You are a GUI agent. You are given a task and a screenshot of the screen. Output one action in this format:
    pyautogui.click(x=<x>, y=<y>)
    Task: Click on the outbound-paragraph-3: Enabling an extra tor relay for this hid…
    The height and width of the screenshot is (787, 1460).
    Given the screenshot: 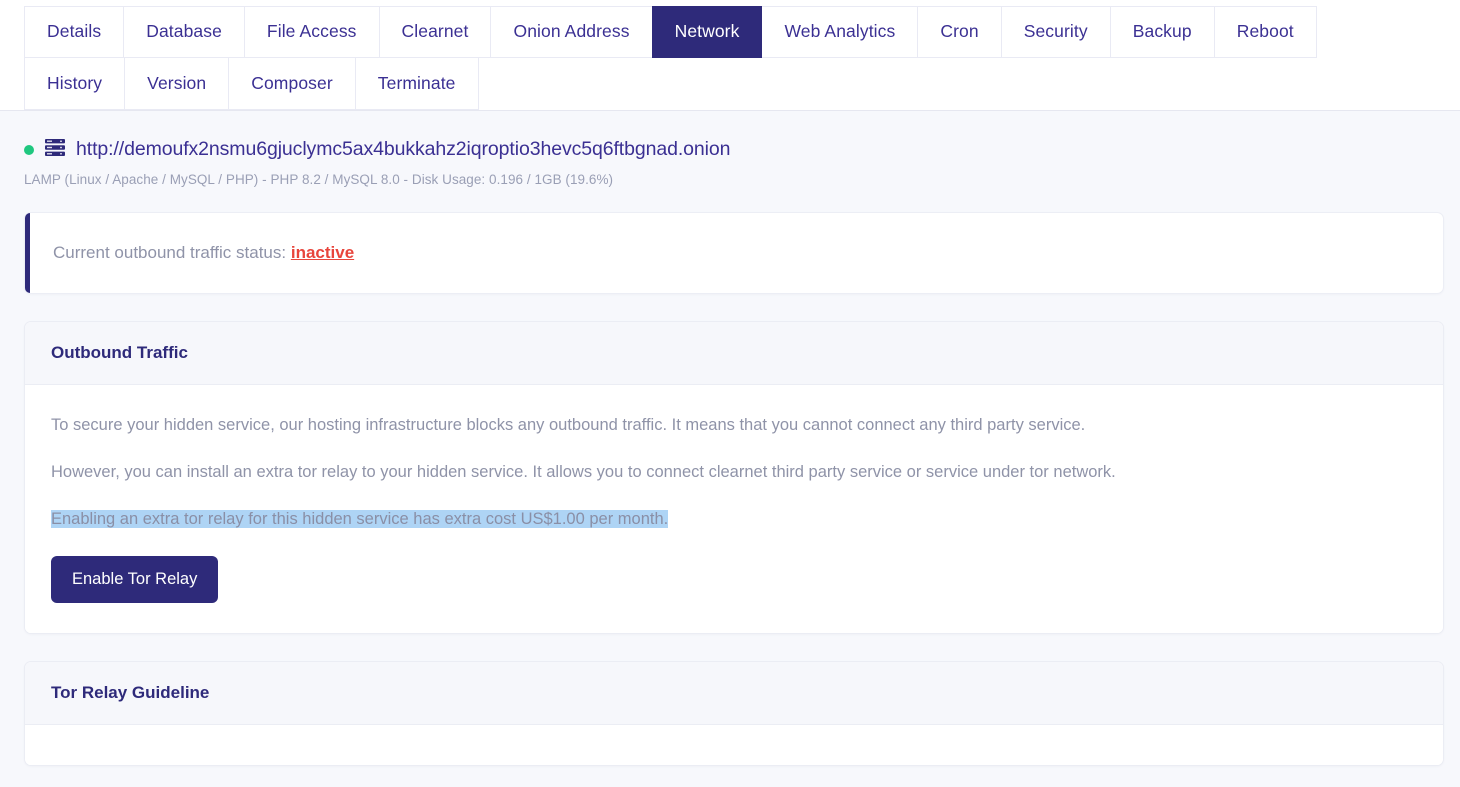 What is the action you would take?
    pyautogui.click(x=734, y=519)
    